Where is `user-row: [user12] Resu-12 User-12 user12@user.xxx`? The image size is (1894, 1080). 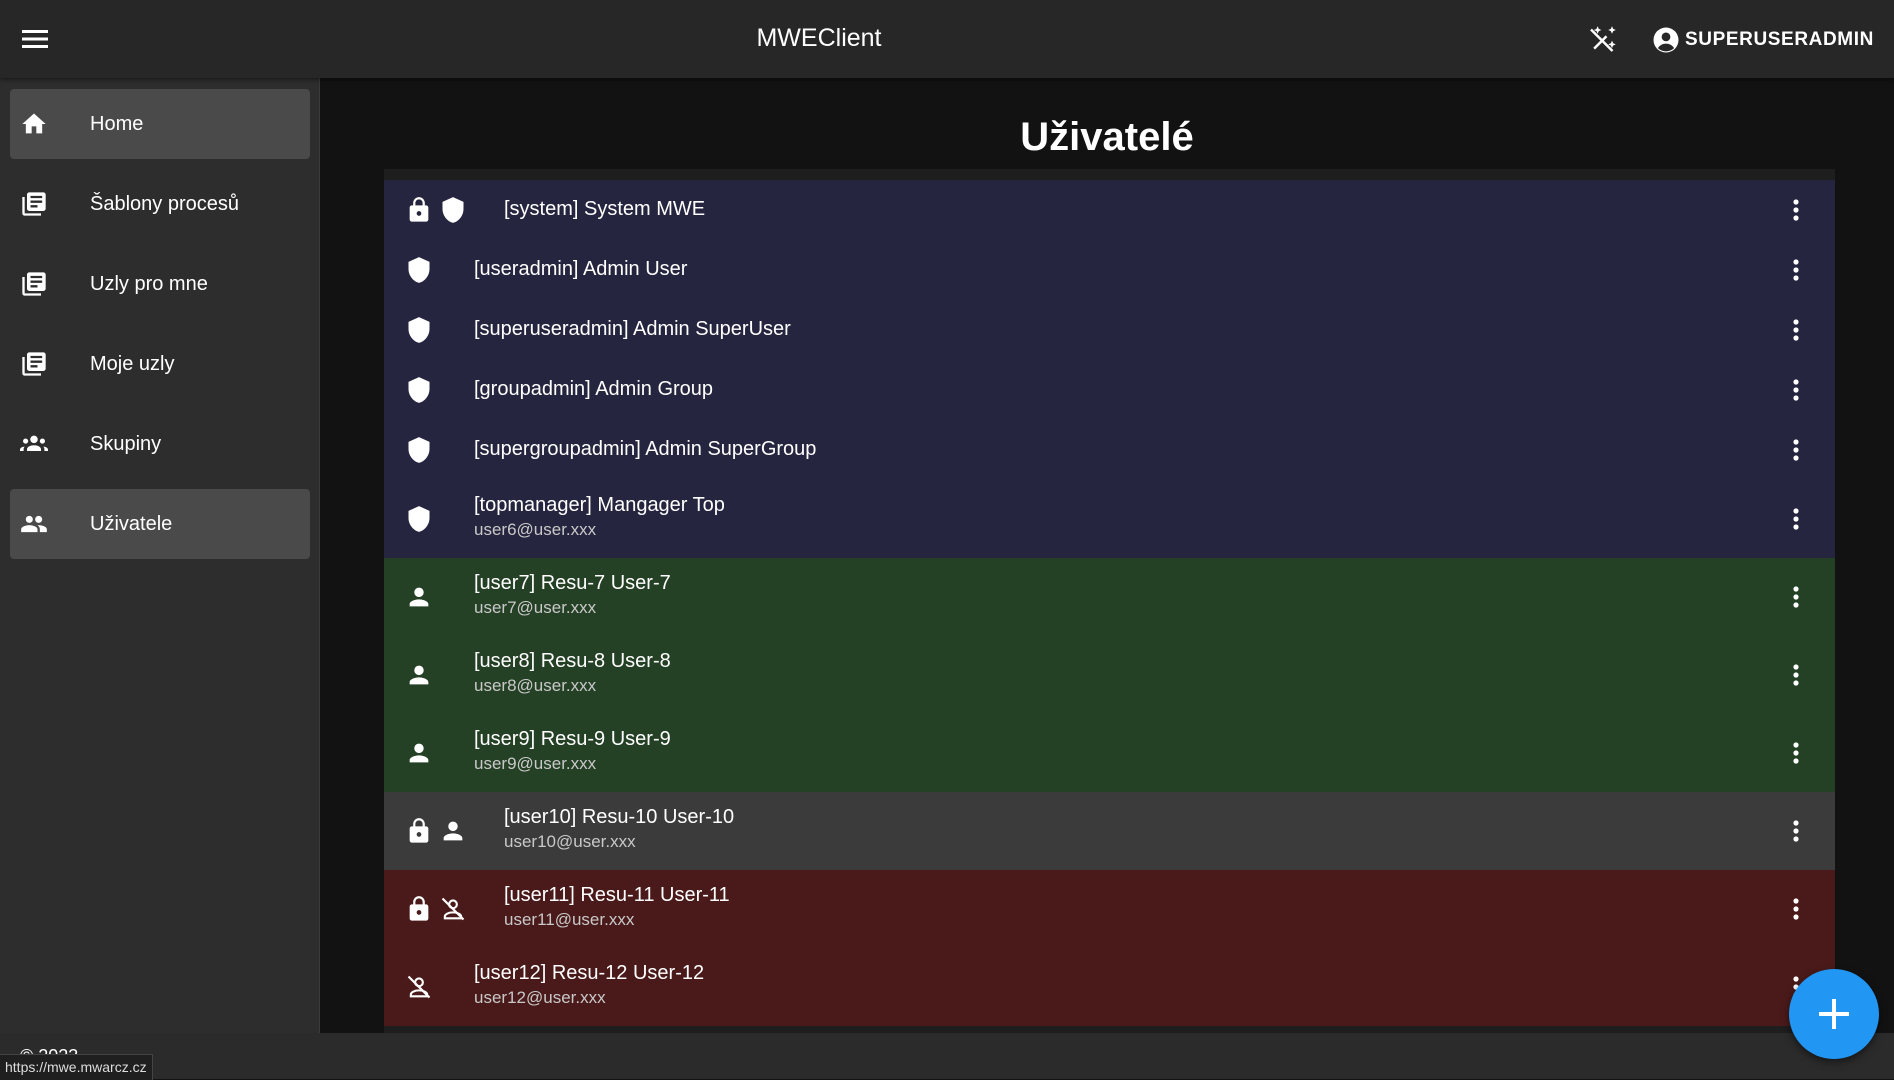
user-row: [user12] Resu-12 User-12 user12@user.xxx is located at coordinates (1109, 987).